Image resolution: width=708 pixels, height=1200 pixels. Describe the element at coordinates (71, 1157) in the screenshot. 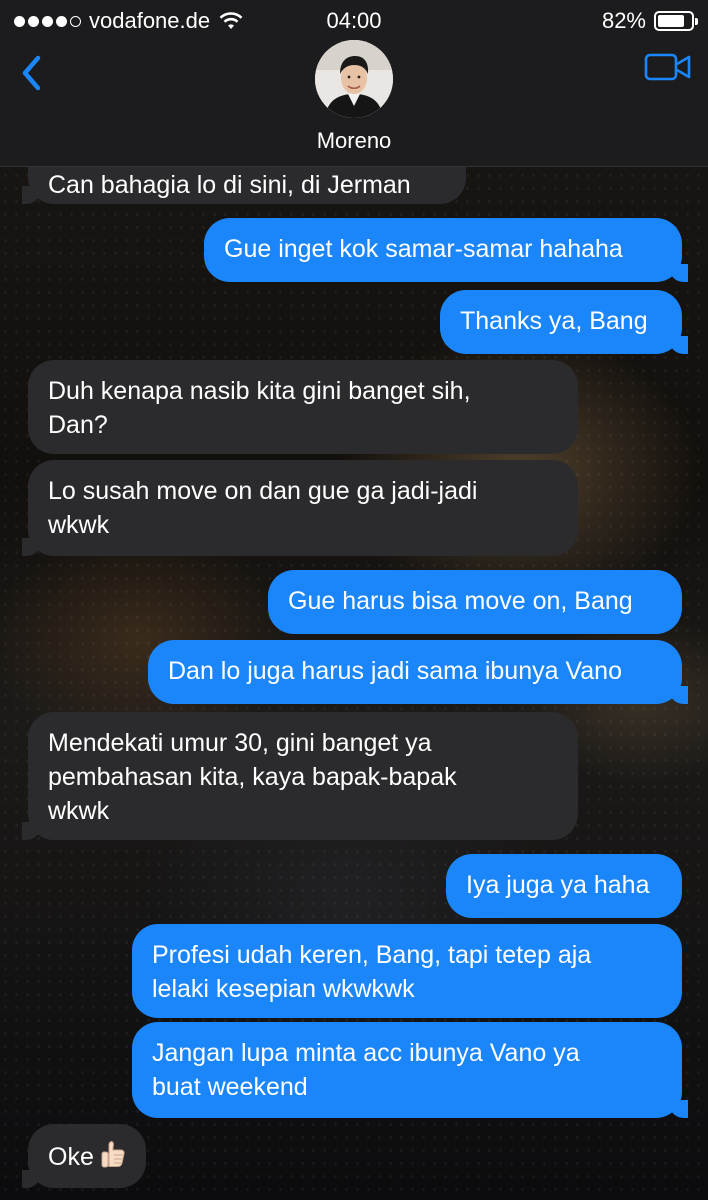

I see `message-text: Oke` at that location.